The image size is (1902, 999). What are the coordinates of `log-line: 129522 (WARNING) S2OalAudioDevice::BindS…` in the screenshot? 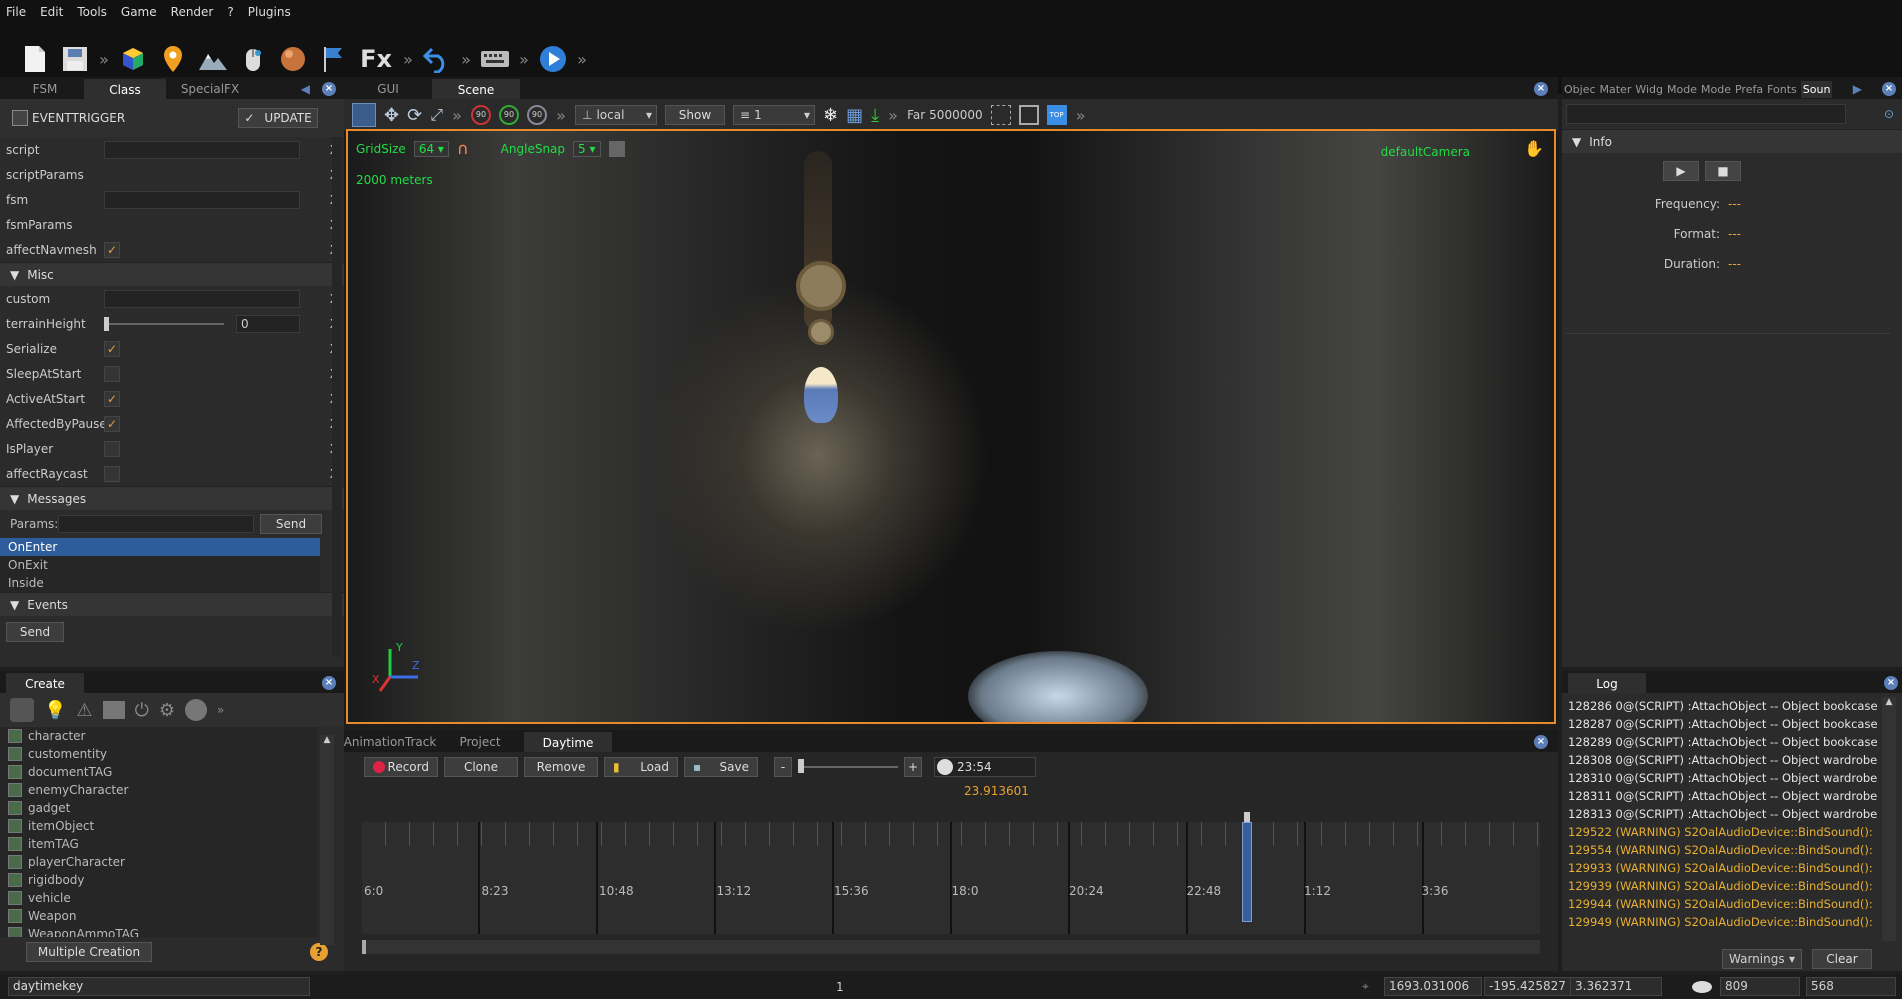 It's located at (1719, 832).